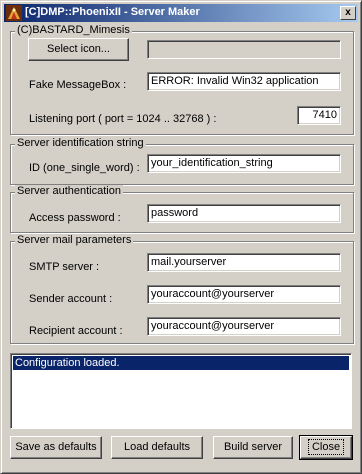  What do you see at coordinates (181, 363) in the screenshot?
I see `log-line-selected: Configuration loaded.` at bounding box center [181, 363].